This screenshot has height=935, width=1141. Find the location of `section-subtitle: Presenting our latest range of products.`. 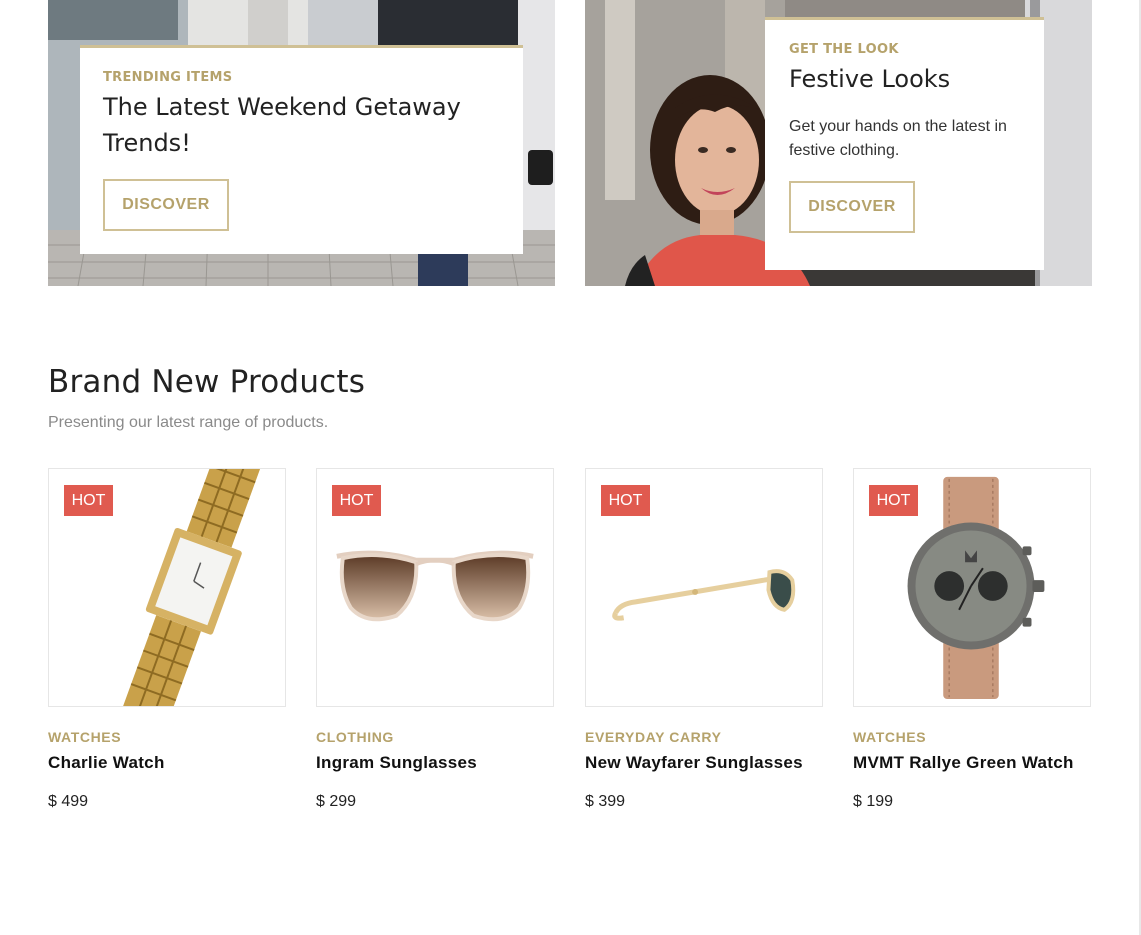

section-subtitle: Presenting our latest range of products. is located at coordinates (188, 422).